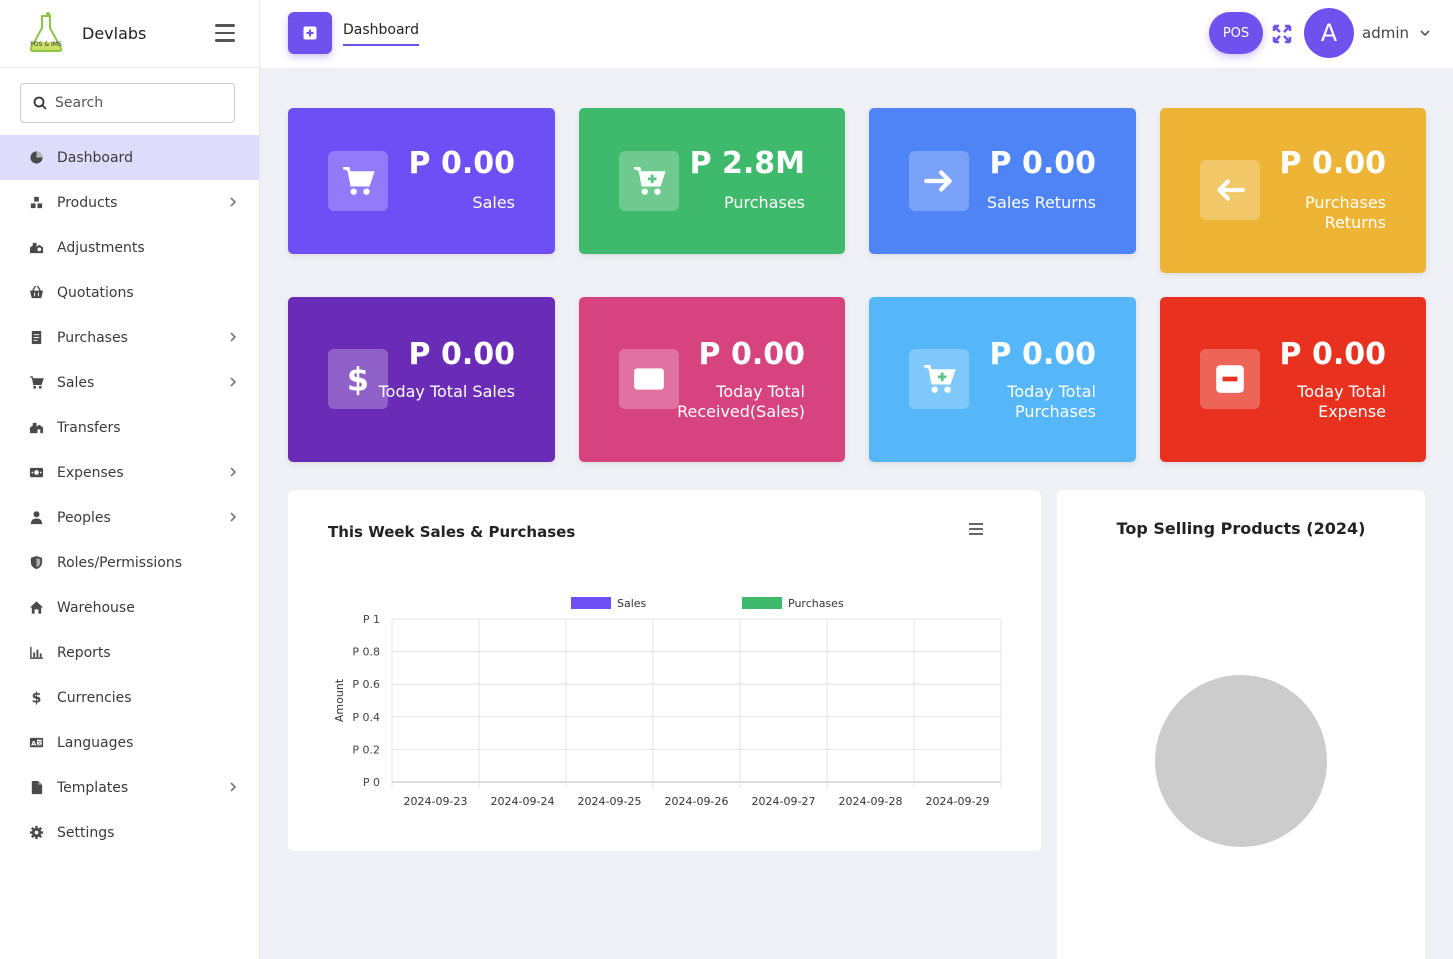 Image resolution: width=1453 pixels, height=959 pixels. I want to click on sidebar-item-peoples: Peoples, so click(129, 517).